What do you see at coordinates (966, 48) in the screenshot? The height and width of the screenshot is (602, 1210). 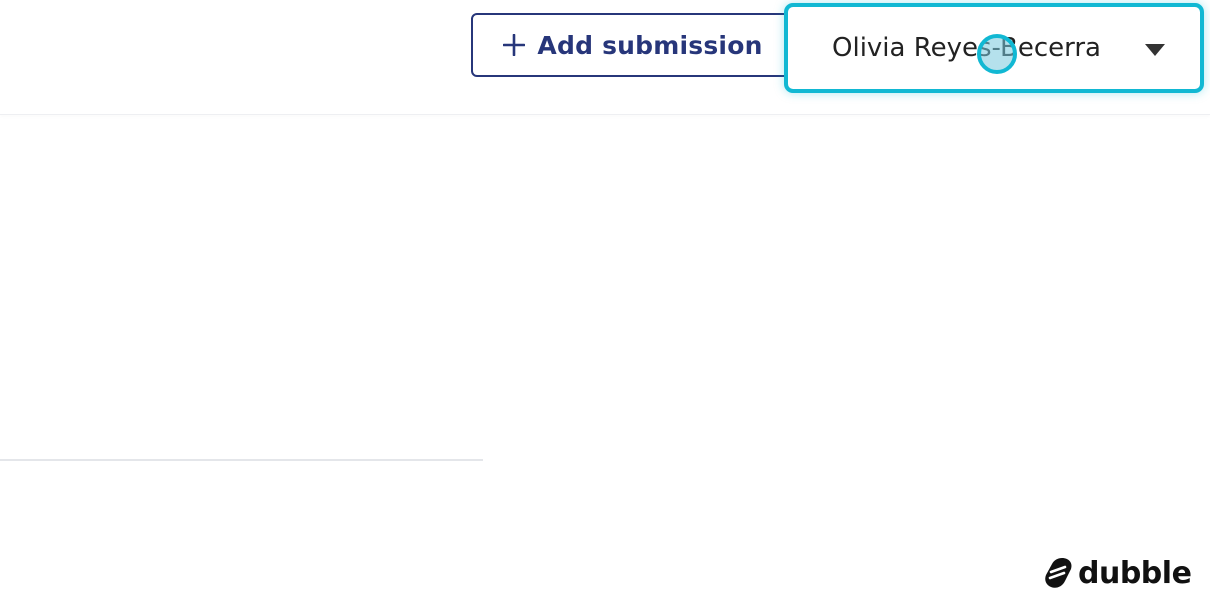 I see `user-name: Olivia Reyes-Becerra` at bounding box center [966, 48].